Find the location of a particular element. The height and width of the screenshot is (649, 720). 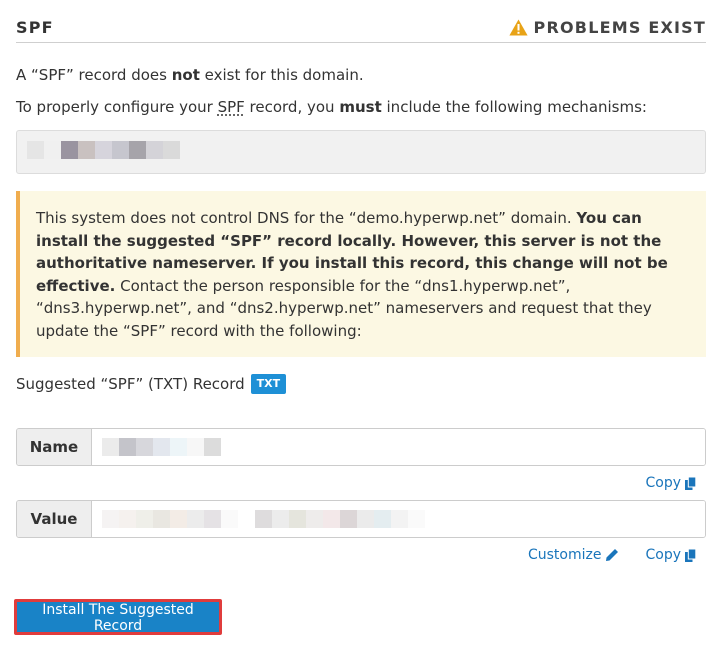

name-actions: Copy is located at coordinates (670, 483).